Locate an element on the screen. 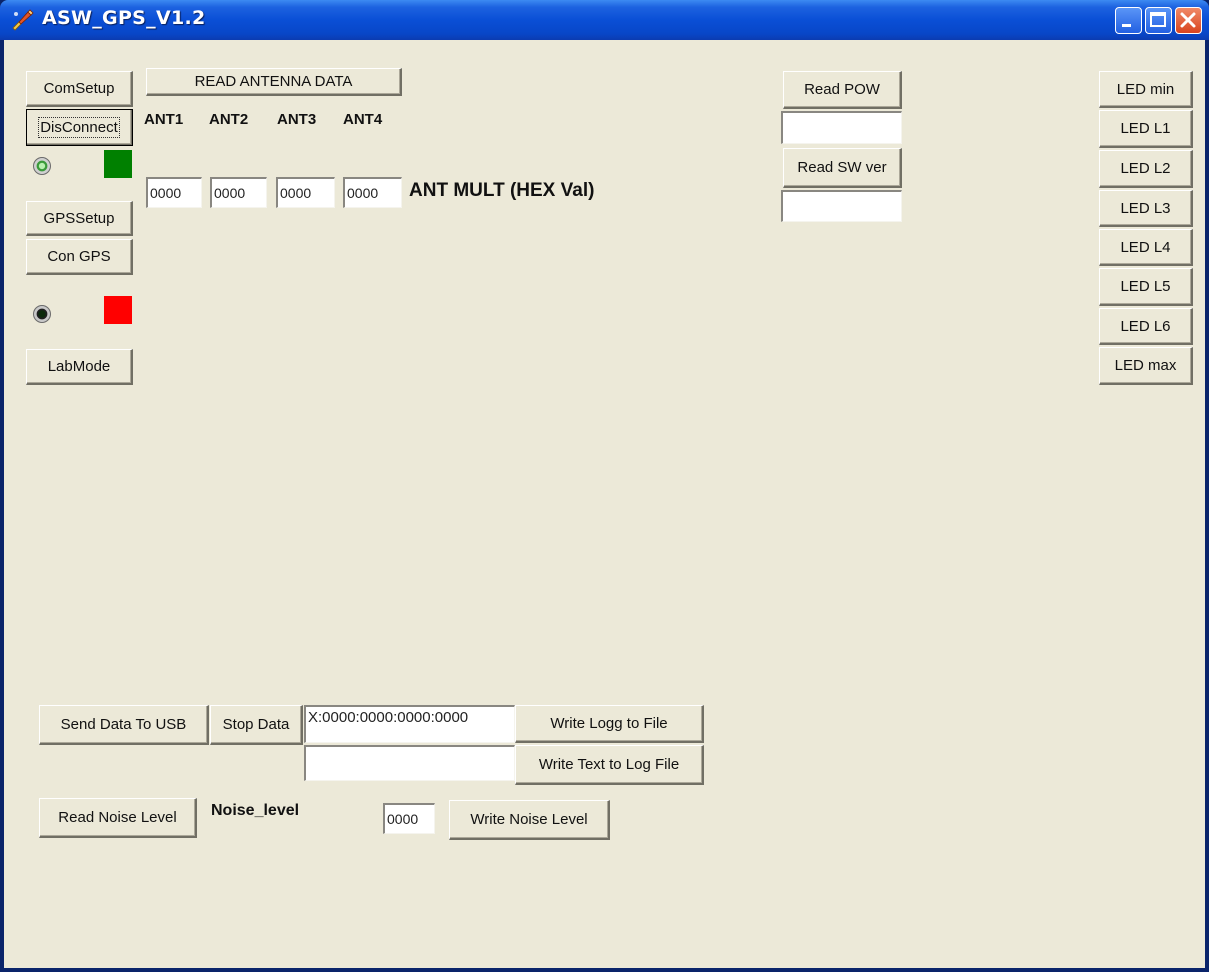  gps-setup-button: GPSSetup is located at coordinates (79, 218).